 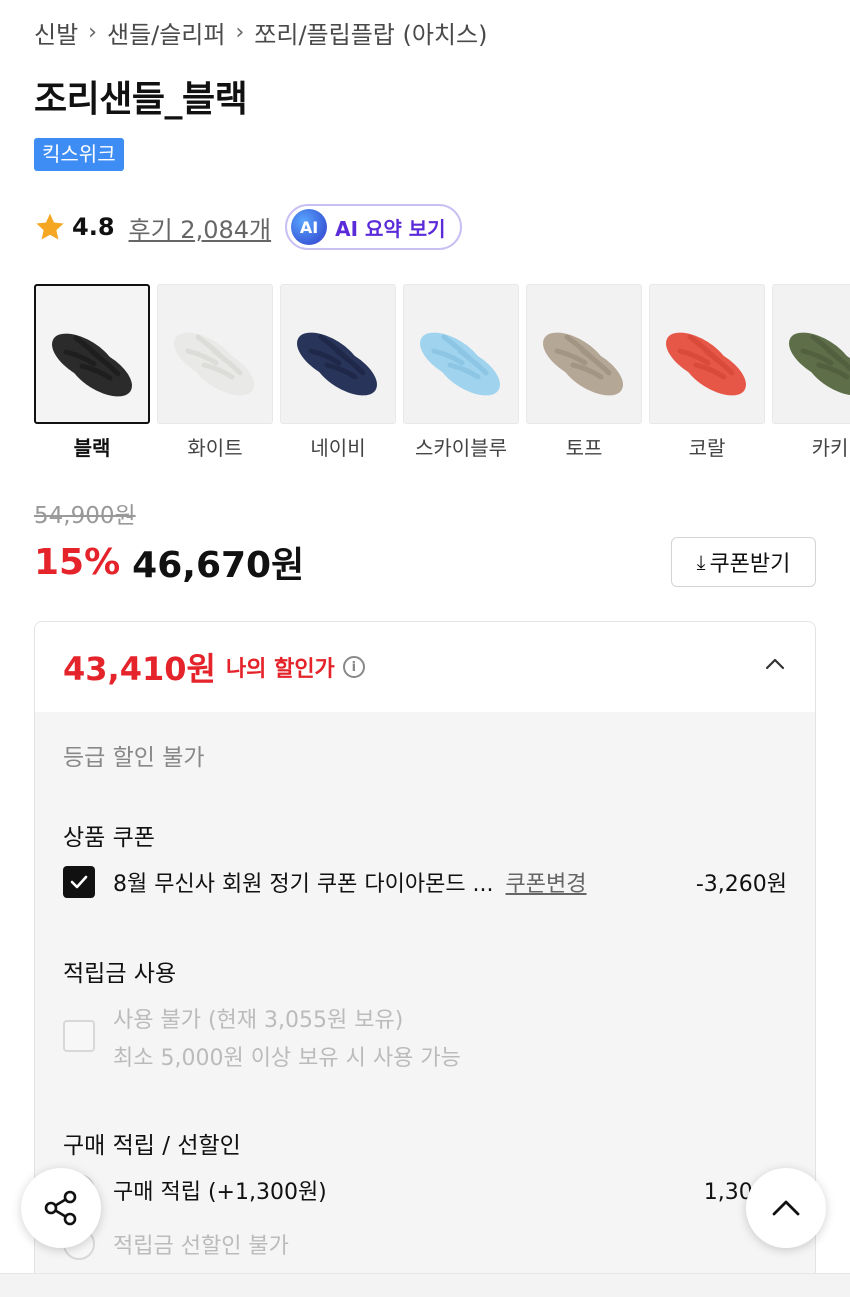 What do you see at coordinates (134, 758) in the screenshot?
I see `grade-discount-status: 등급 할인 불가` at bounding box center [134, 758].